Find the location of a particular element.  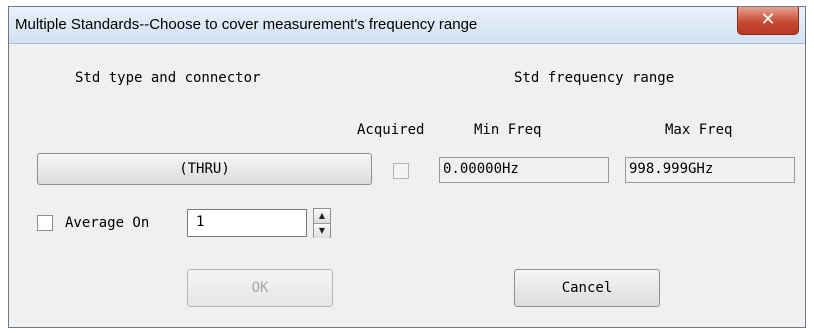

max-freq-field: 998.999GHz is located at coordinates (710, 170).